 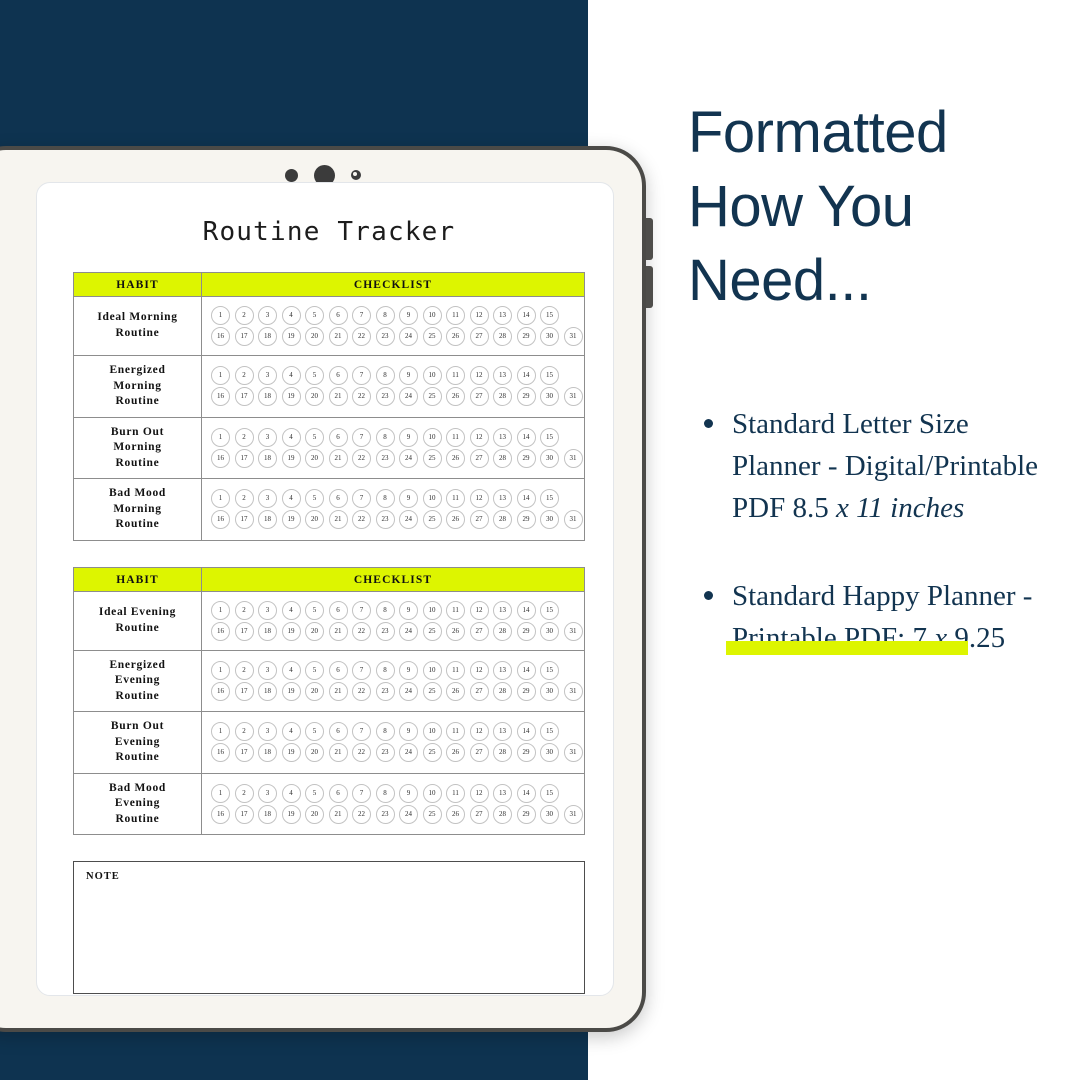 What do you see at coordinates (314, 670) in the screenshot?
I see `day-checkbox-5: 5` at bounding box center [314, 670].